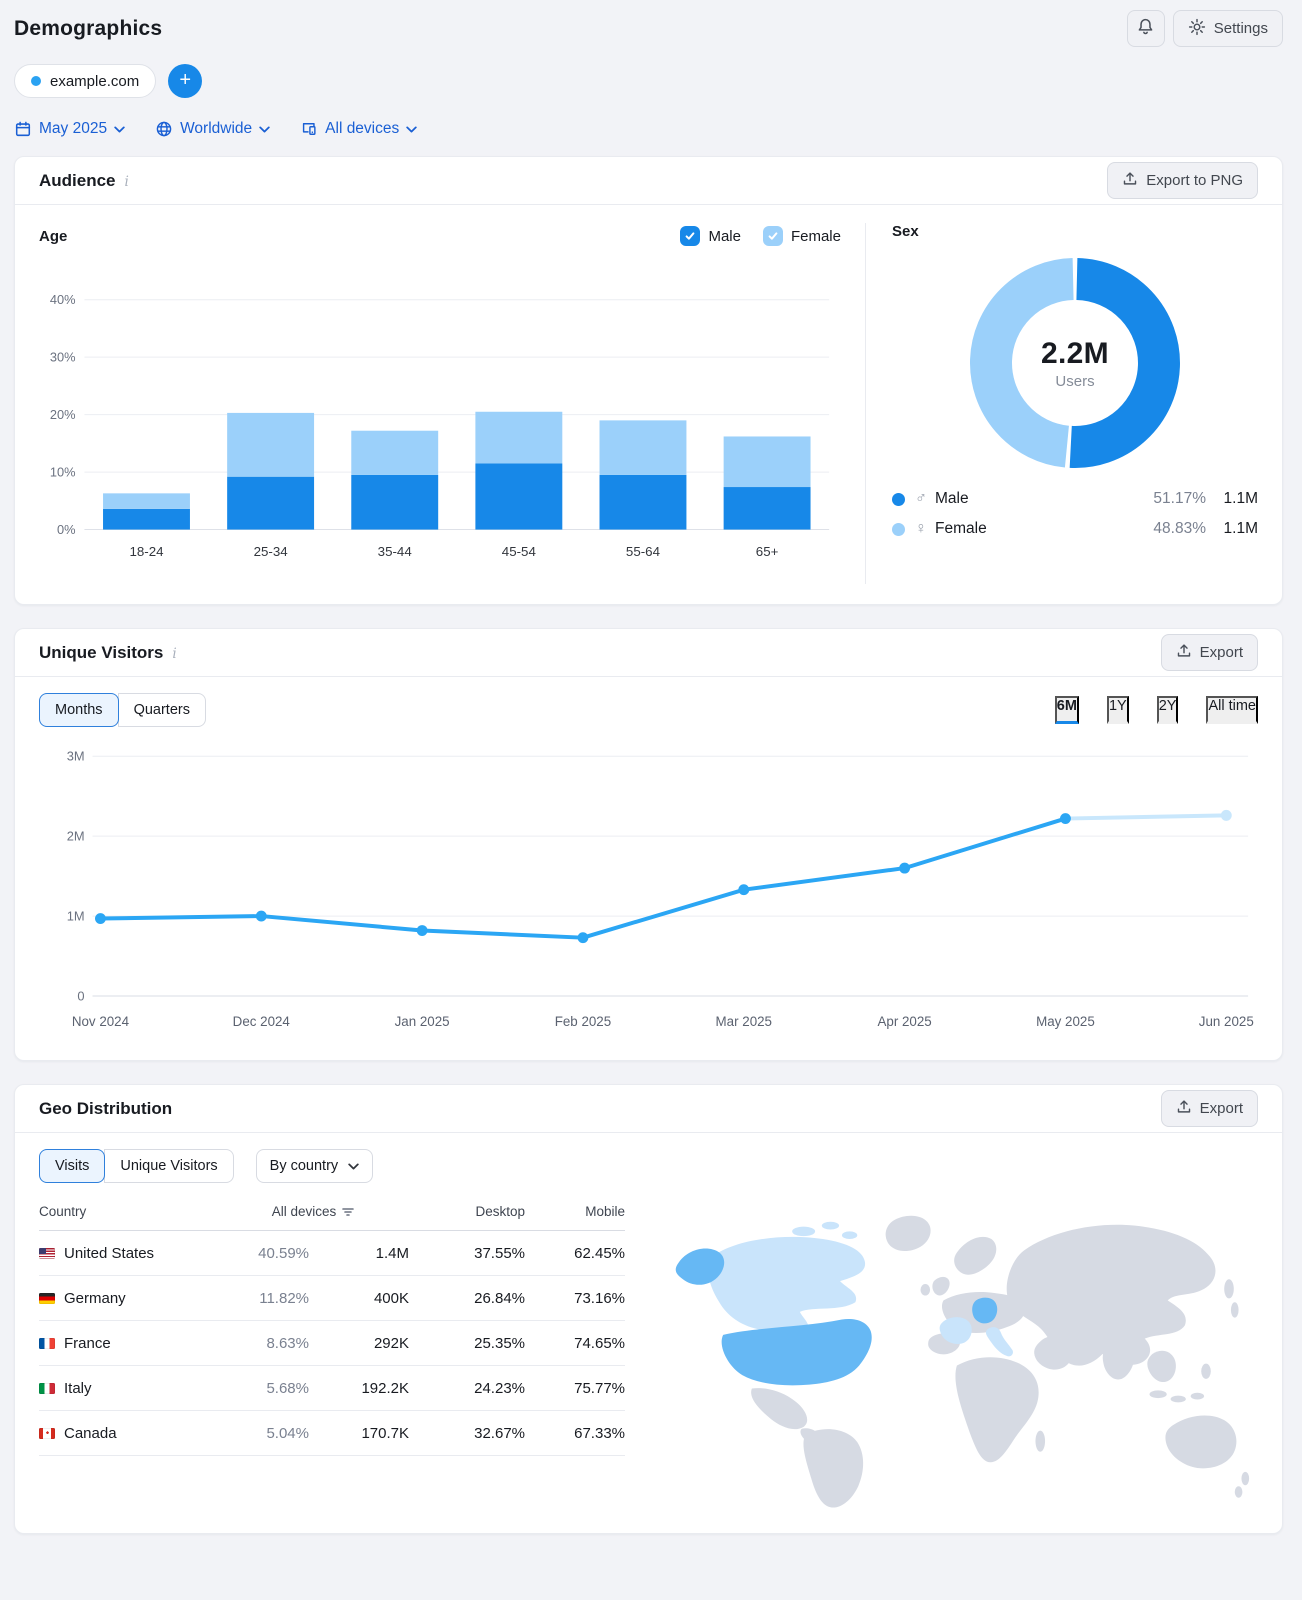 The width and height of the screenshot is (1302, 1600). Describe the element at coordinates (332, 1253) in the screenshot. I see `geo-table-row-united-states: United States 40.59% 1.4M 37.55% 62.45%` at that location.